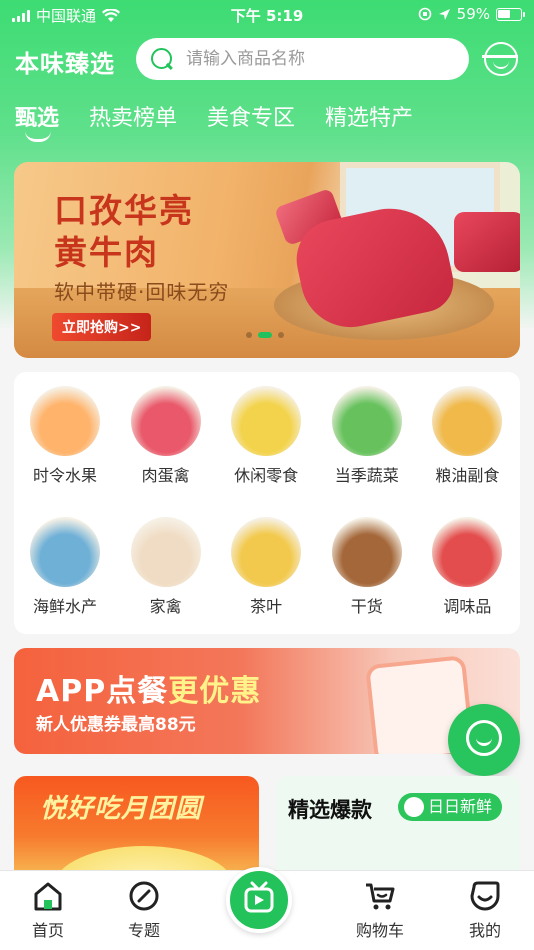  Describe the element at coordinates (144, 896) in the screenshot. I see `compass-icon` at that location.